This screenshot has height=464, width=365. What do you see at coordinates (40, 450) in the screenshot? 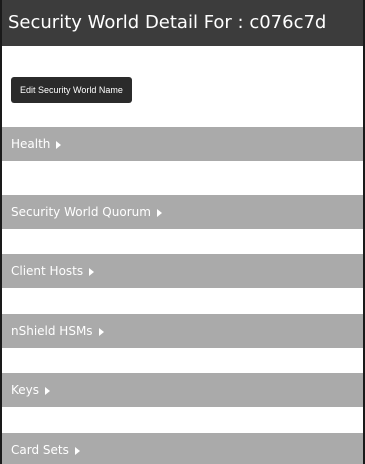
I see `section-label: Card Sets` at bounding box center [40, 450].